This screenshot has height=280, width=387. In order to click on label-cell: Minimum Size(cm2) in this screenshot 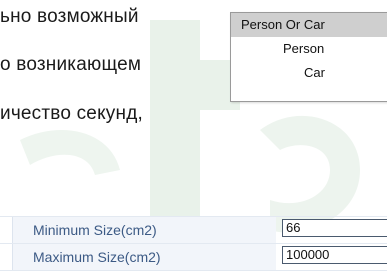, I will do `click(144, 230)`.